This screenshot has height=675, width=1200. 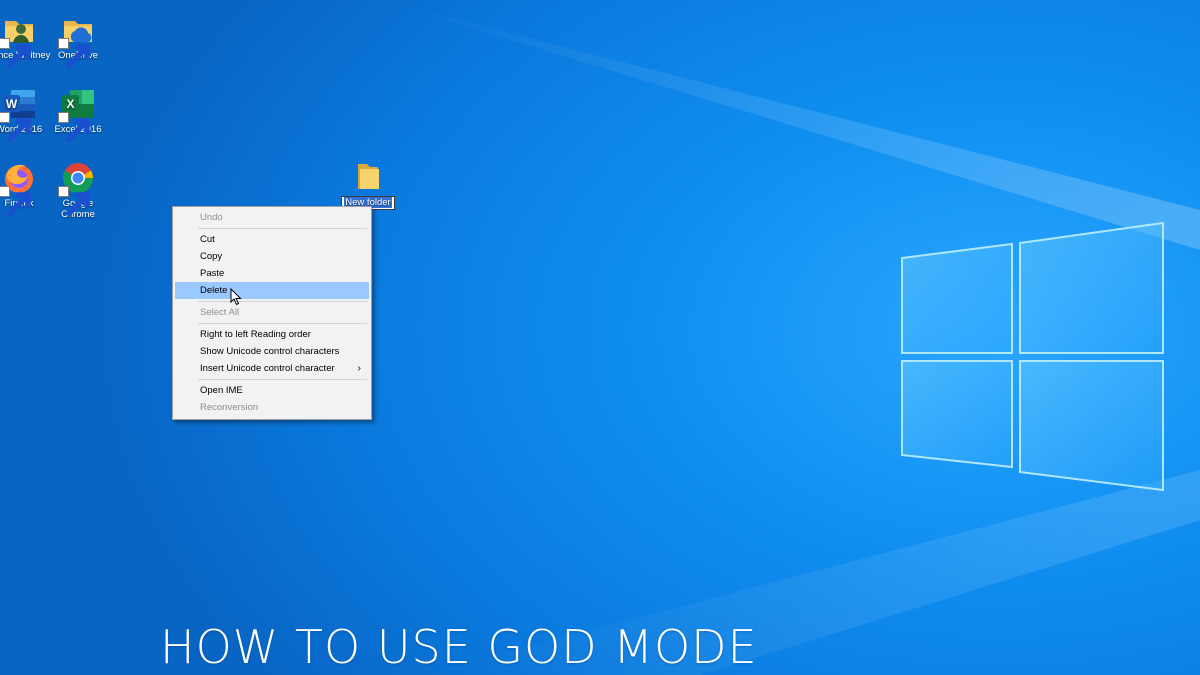 What do you see at coordinates (267, 368) in the screenshot?
I see `menu-item-label: Insert Unicode control character` at bounding box center [267, 368].